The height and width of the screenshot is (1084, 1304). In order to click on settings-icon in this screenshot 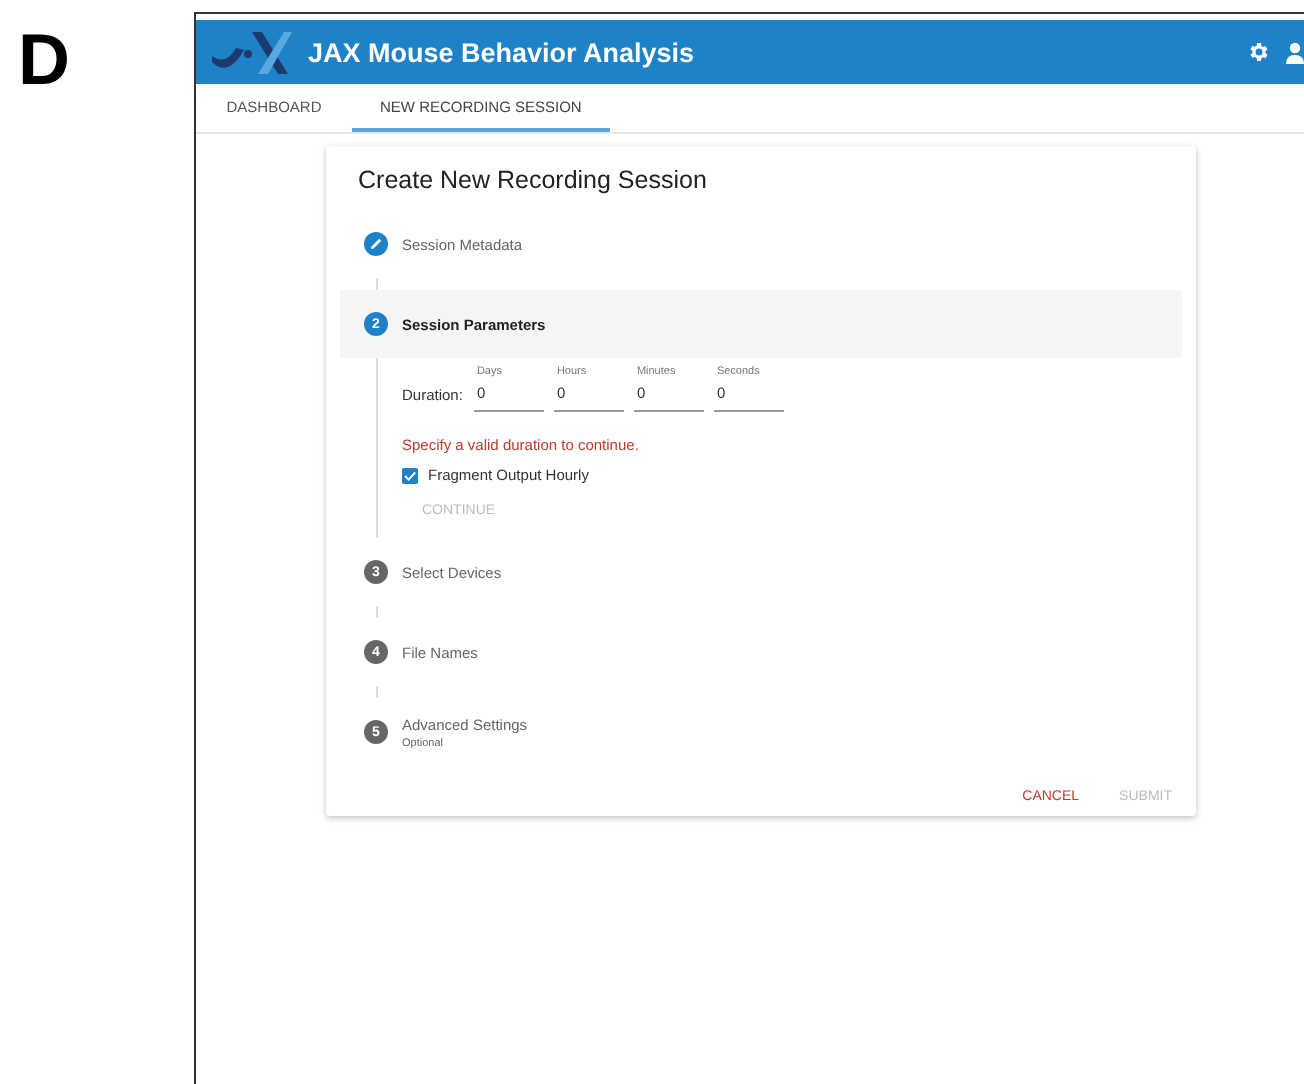, I will do `click(1258, 52)`.